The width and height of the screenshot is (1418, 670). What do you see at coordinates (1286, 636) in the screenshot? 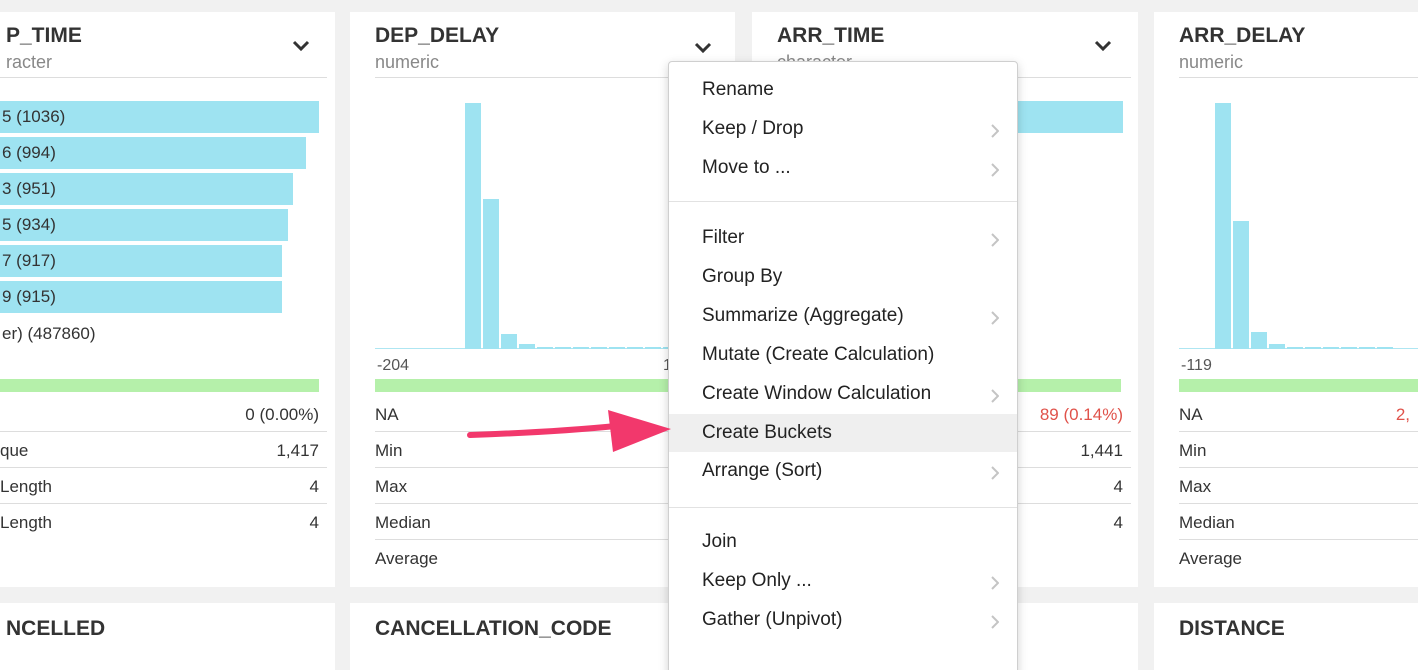
I see `column-card-distance: DISTANCE` at bounding box center [1286, 636].